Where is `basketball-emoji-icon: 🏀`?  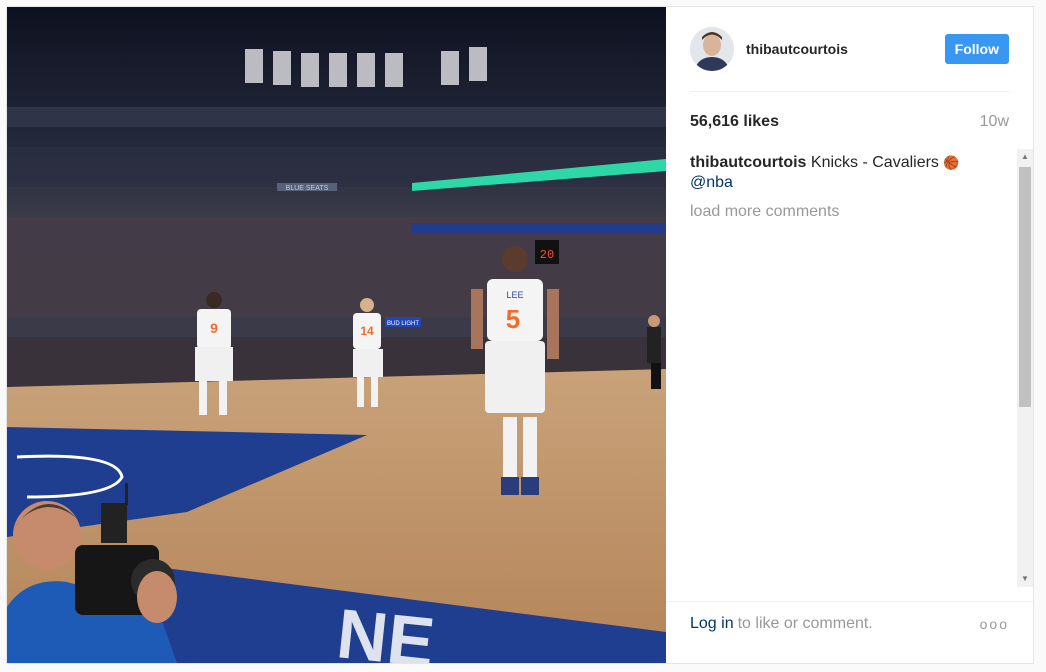
basketball-emoji-icon: 🏀 is located at coordinates (951, 162).